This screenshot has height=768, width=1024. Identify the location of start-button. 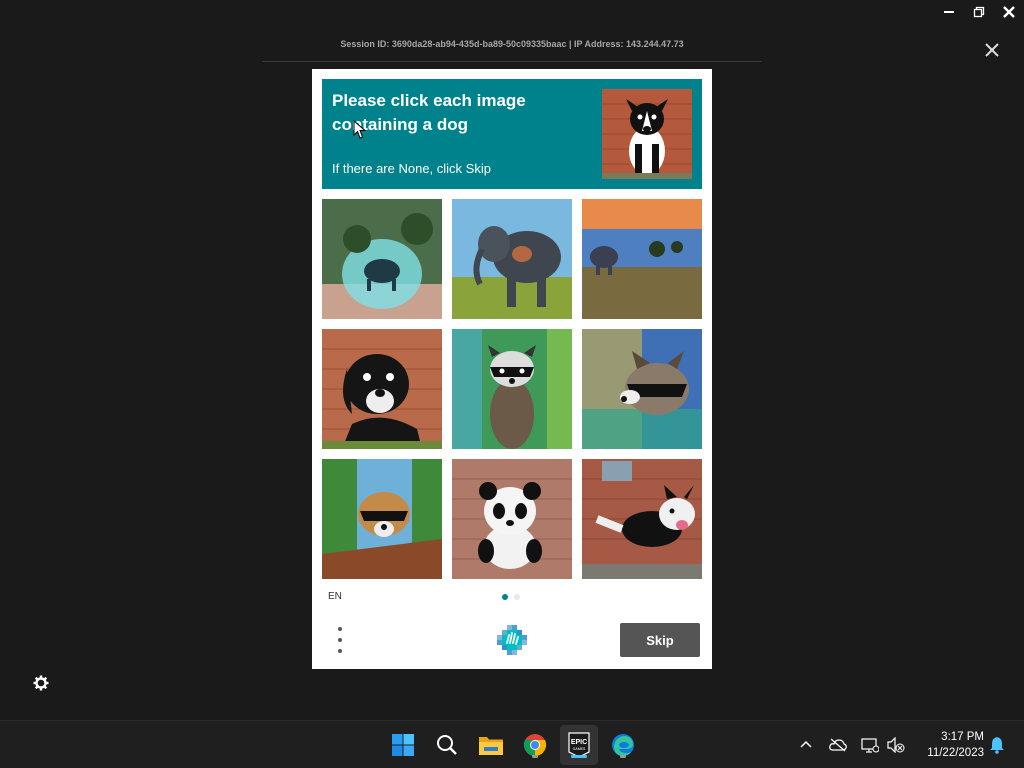
(403, 745).